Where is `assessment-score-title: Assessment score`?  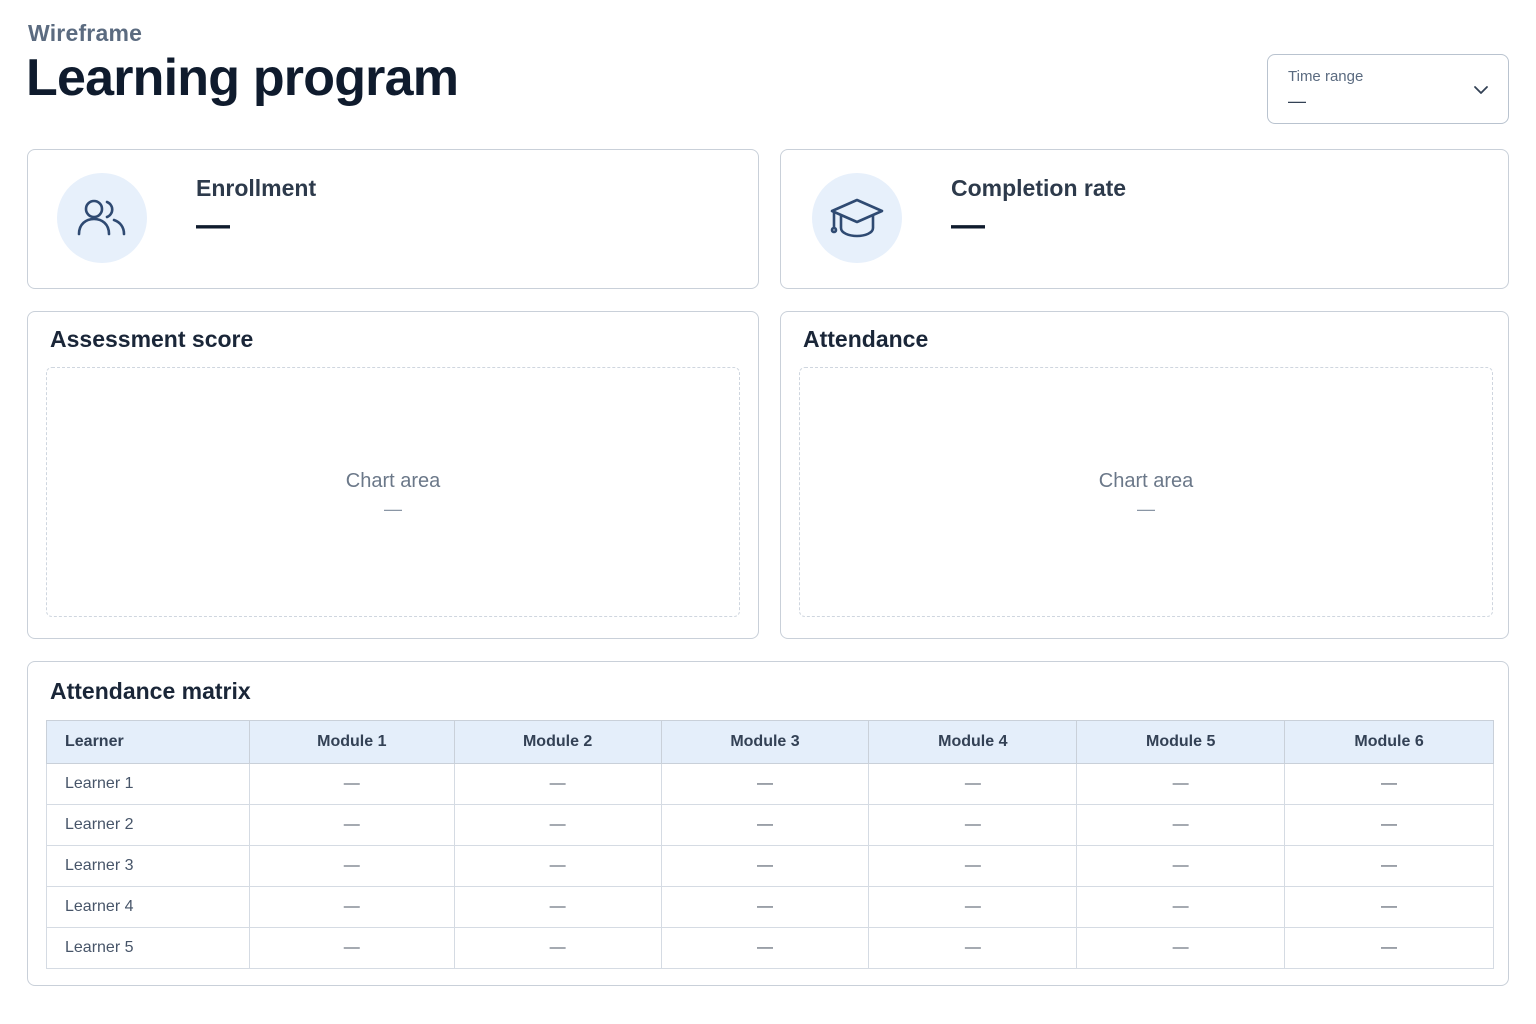 assessment-score-title: Assessment score is located at coordinates (152, 339).